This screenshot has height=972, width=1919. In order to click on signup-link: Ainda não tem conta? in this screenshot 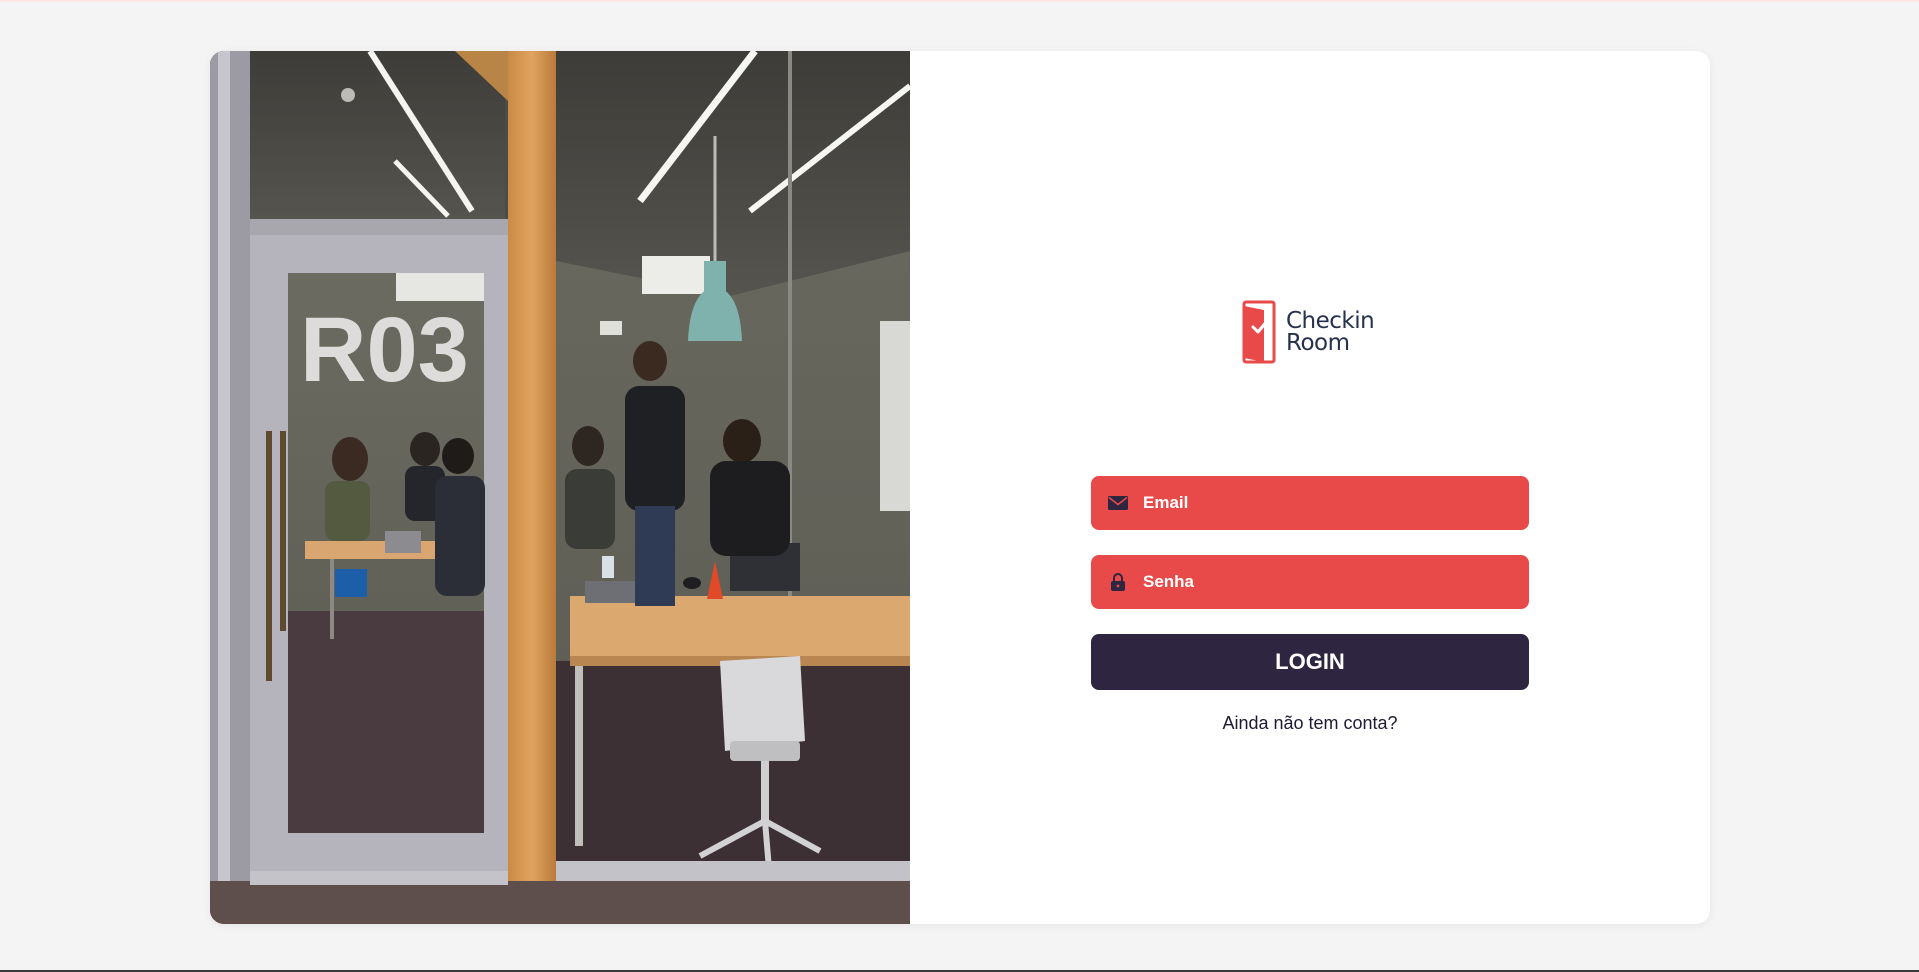, I will do `click(1310, 723)`.